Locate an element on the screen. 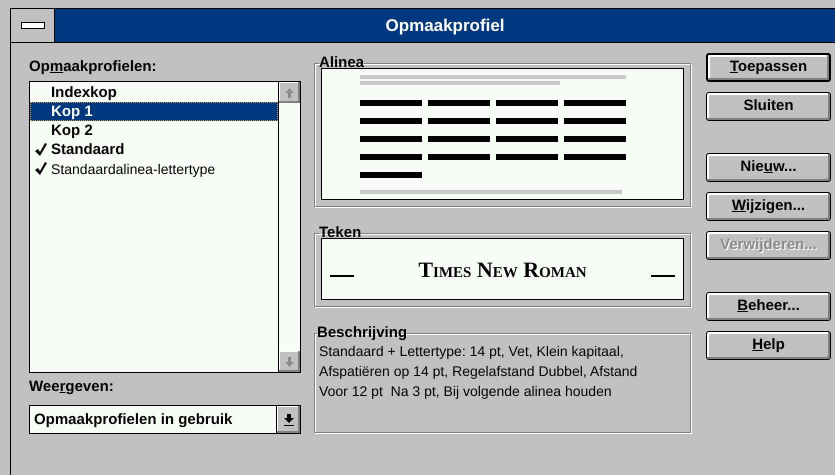  menu-bar-icon is located at coordinates (32, 25).